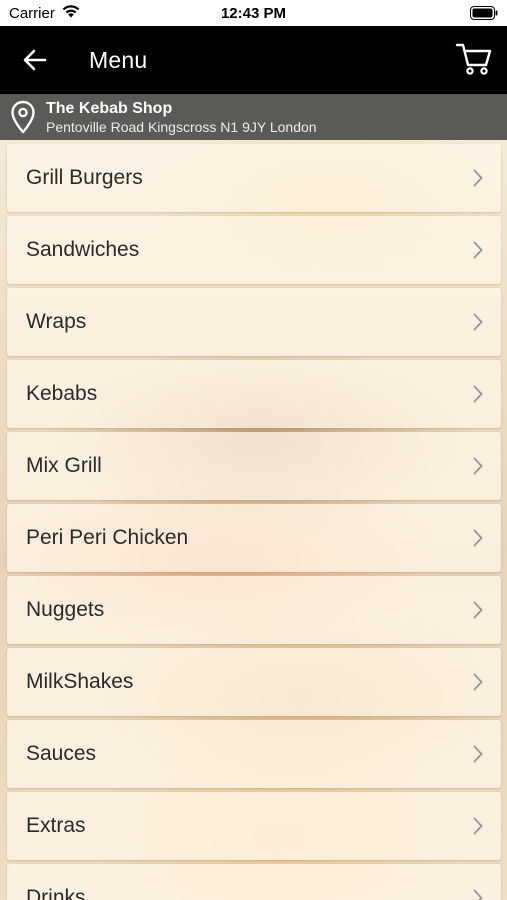  I want to click on menu-item-label: Kebabs, so click(62, 393).